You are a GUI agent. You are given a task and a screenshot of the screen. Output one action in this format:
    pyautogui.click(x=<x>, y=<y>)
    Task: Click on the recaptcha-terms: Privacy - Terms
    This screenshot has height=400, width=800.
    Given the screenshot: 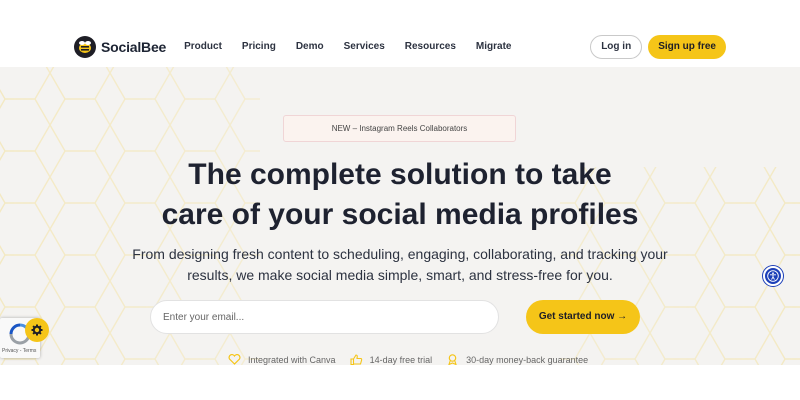 What is the action you would take?
    pyautogui.click(x=21, y=351)
    